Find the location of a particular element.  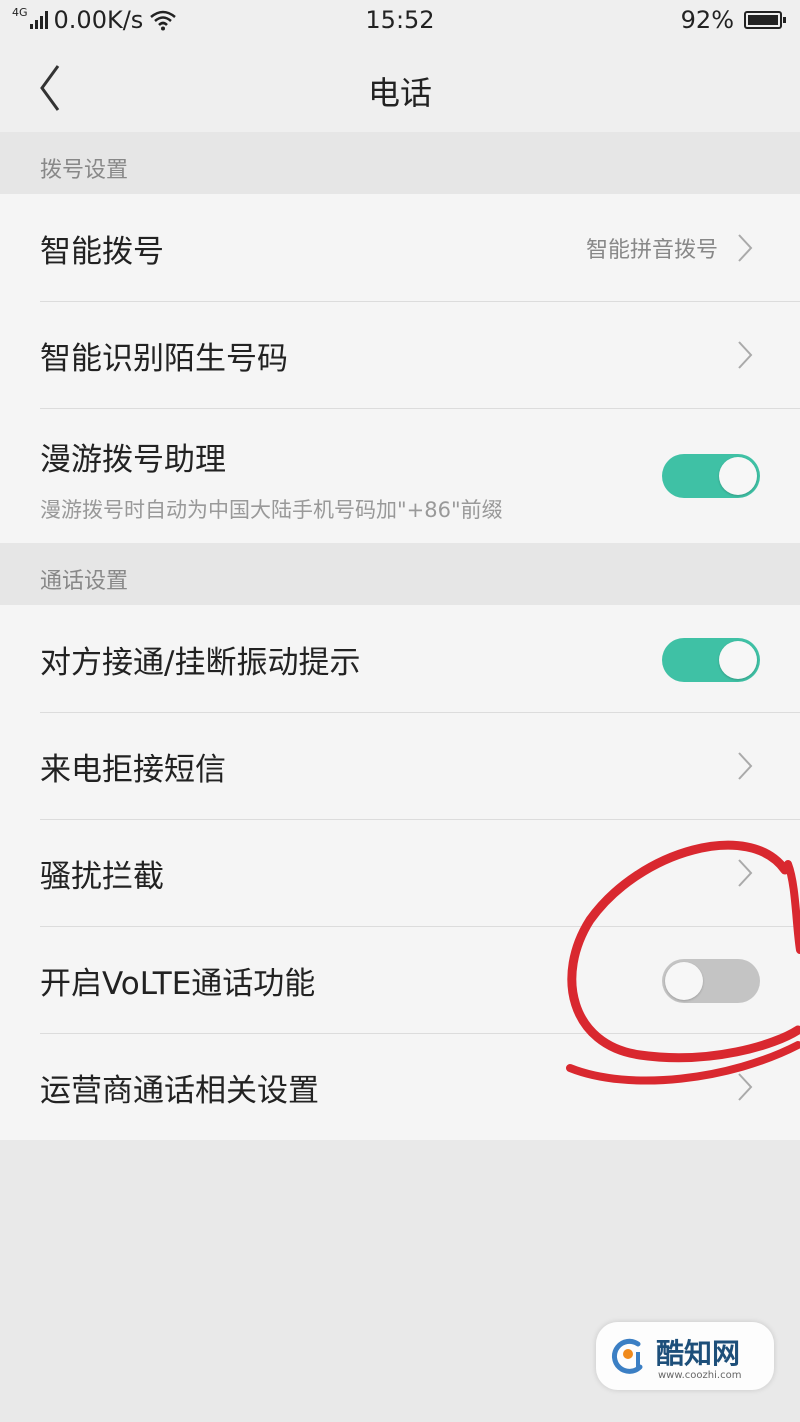

row-harassment-block: 骚扰拦截 is located at coordinates (400, 872).